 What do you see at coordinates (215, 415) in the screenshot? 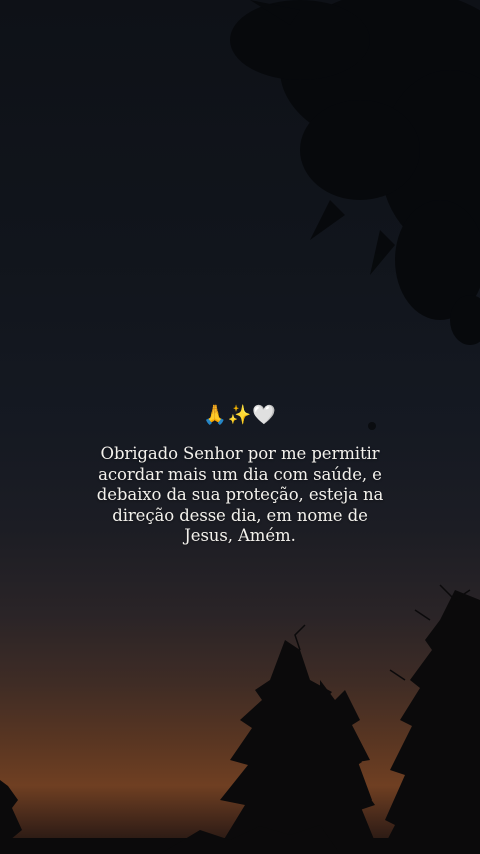
I see `praying-hands-icon: 🙏` at bounding box center [215, 415].